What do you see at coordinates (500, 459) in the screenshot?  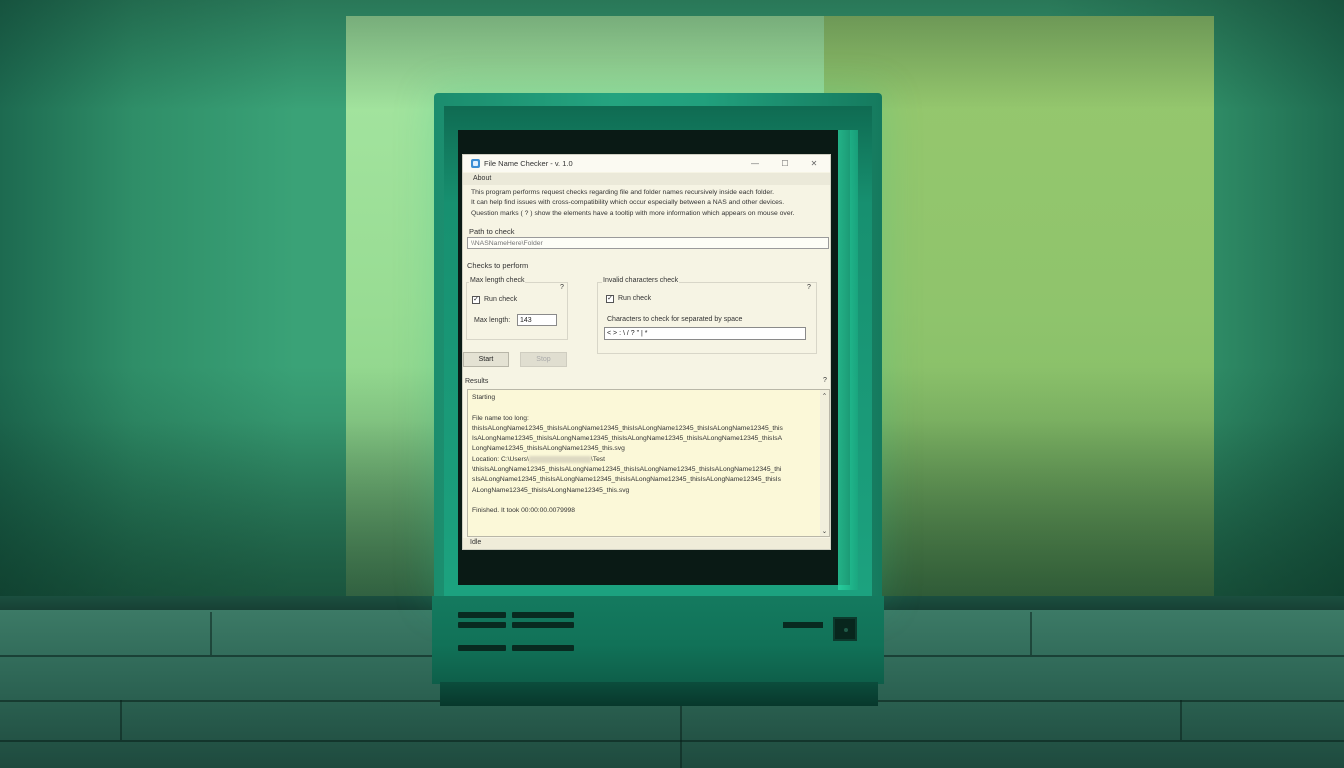 I see `location-prefix: Location: C:\Users\` at bounding box center [500, 459].